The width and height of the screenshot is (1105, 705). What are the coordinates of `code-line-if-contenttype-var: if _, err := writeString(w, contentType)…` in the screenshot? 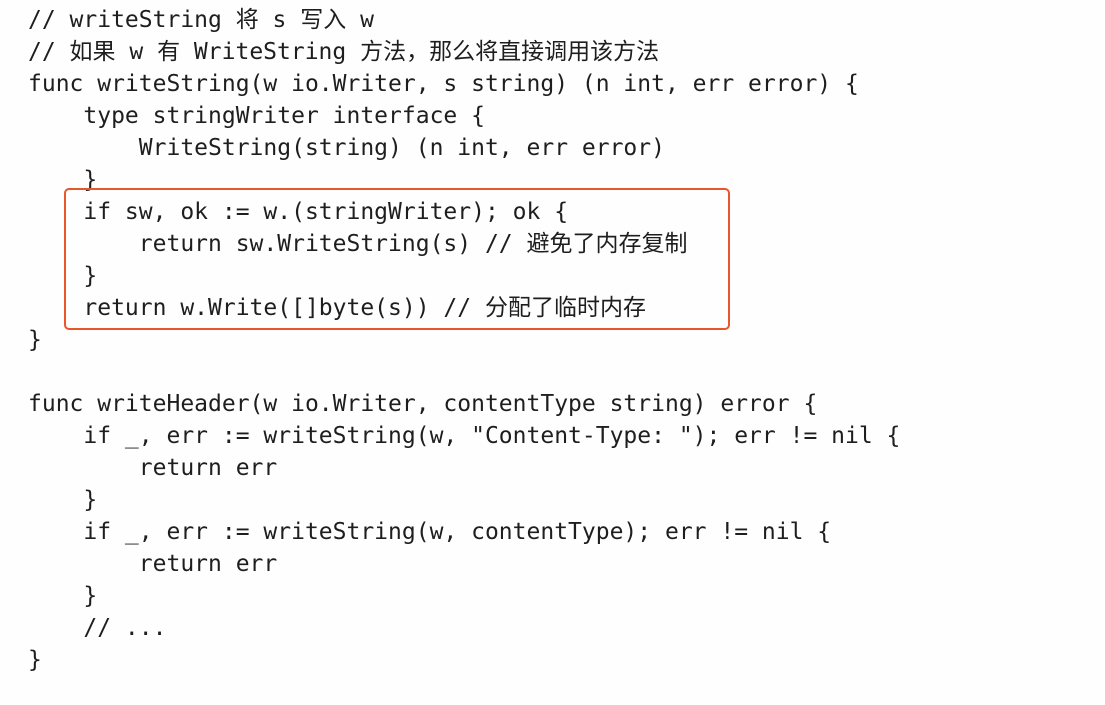 It's located at (430, 532).